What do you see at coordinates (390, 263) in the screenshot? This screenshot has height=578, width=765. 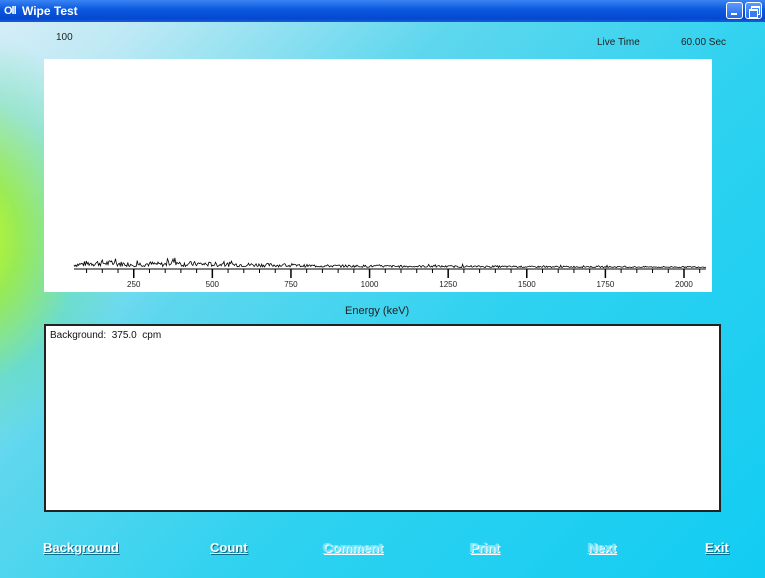 I see `spectrum-trace` at bounding box center [390, 263].